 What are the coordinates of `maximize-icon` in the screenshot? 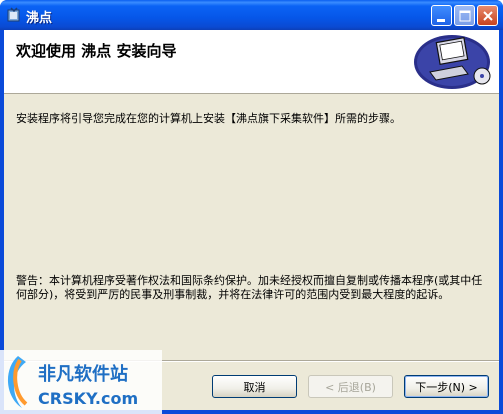 It's located at (465, 16).